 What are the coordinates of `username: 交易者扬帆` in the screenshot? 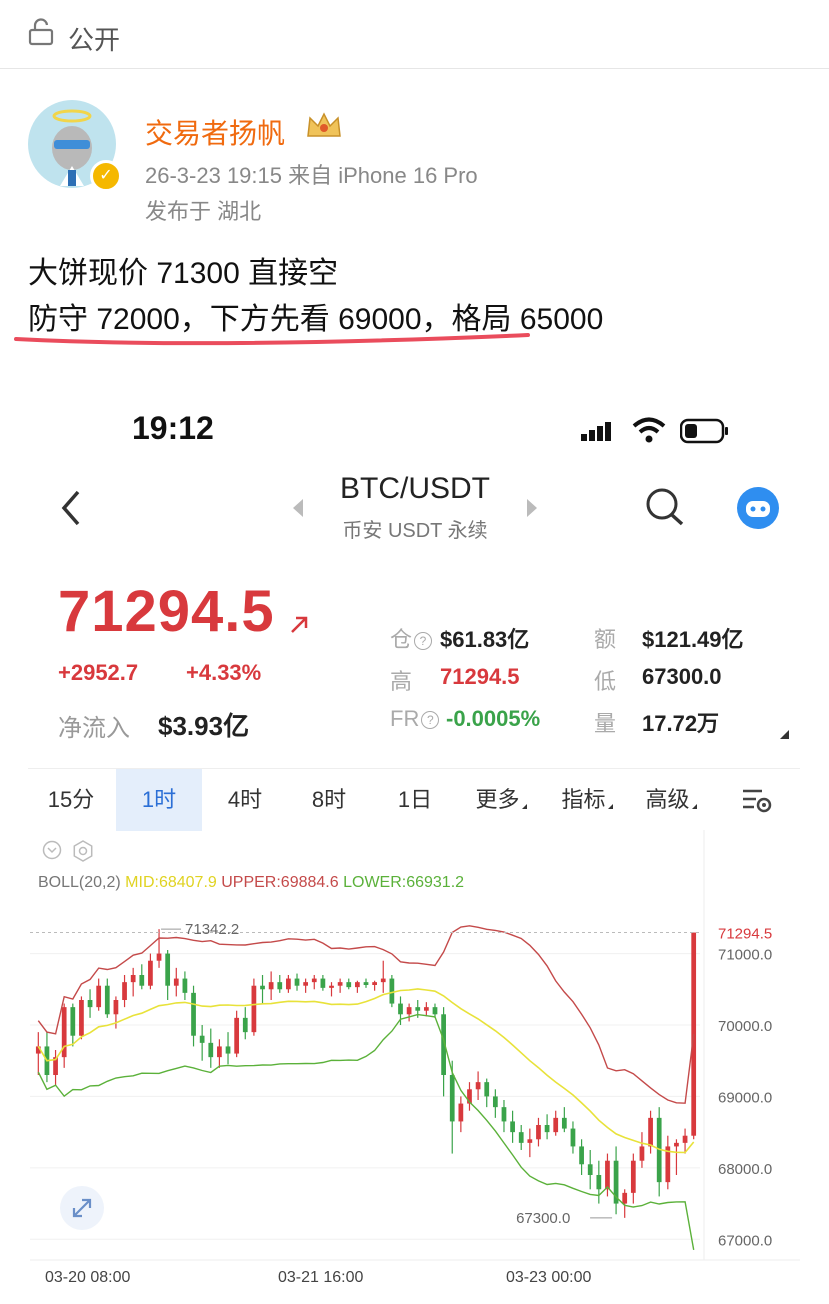 It's located at (215, 132).